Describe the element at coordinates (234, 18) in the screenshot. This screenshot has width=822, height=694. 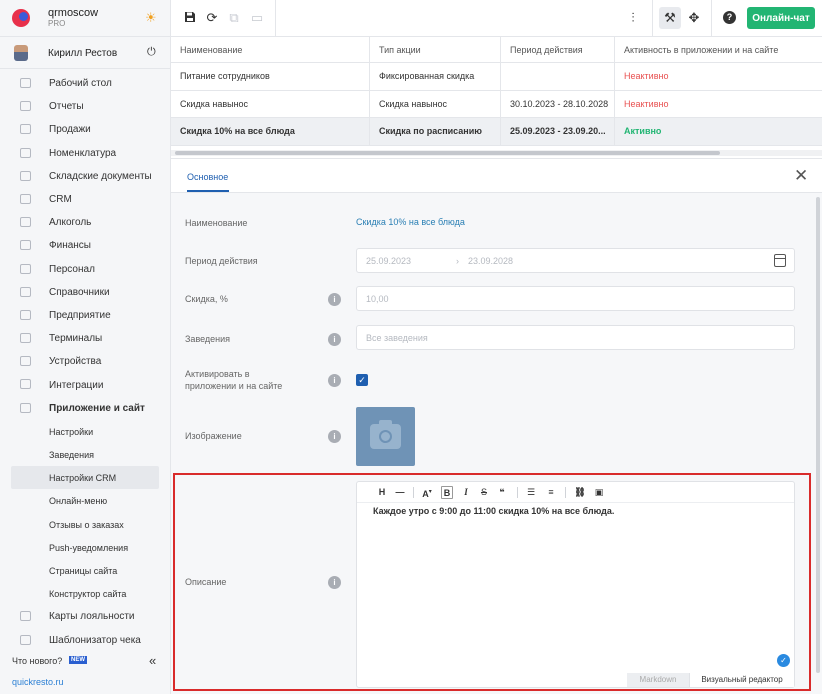
I see `copy-icon: ⧉` at that location.